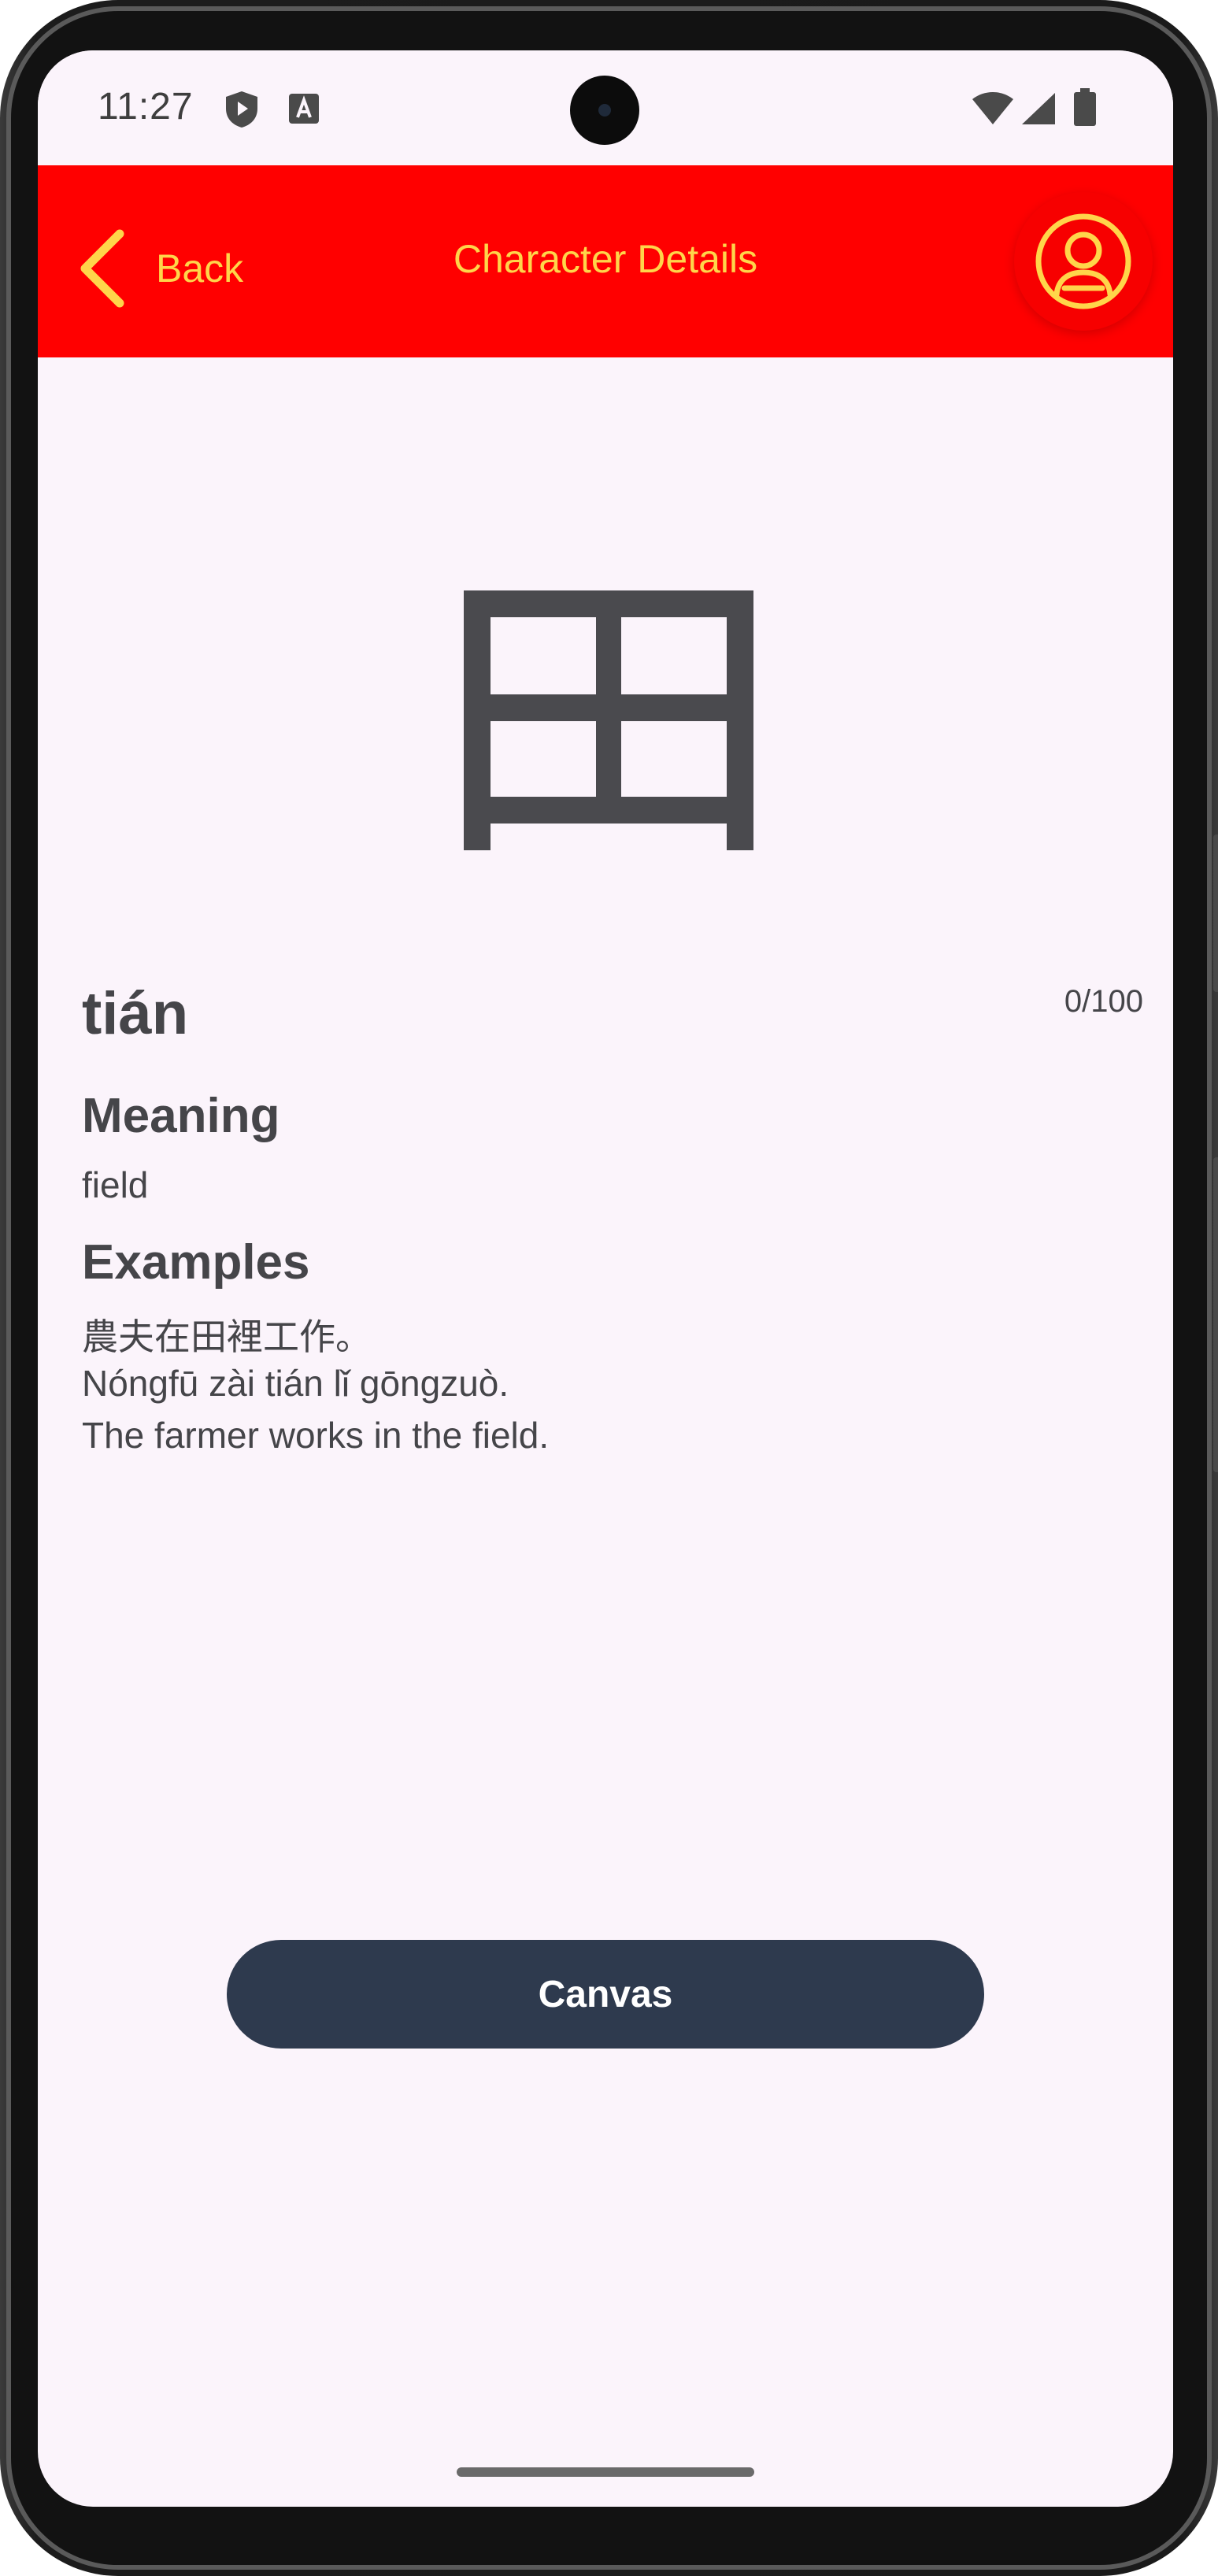 This screenshot has height=2576, width=1218. I want to click on page-title: Character Details, so click(605, 259).